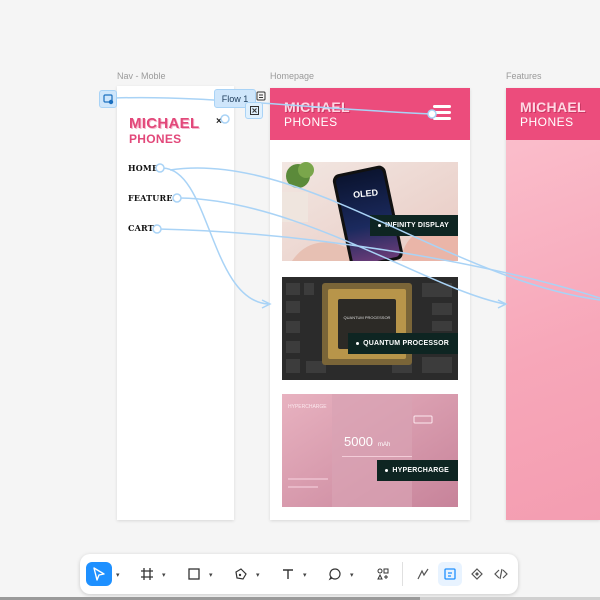 The width and height of the screenshot is (600, 600). What do you see at coordinates (305, 575) in the screenshot?
I see `text-tool-caret: ▾` at bounding box center [305, 575].